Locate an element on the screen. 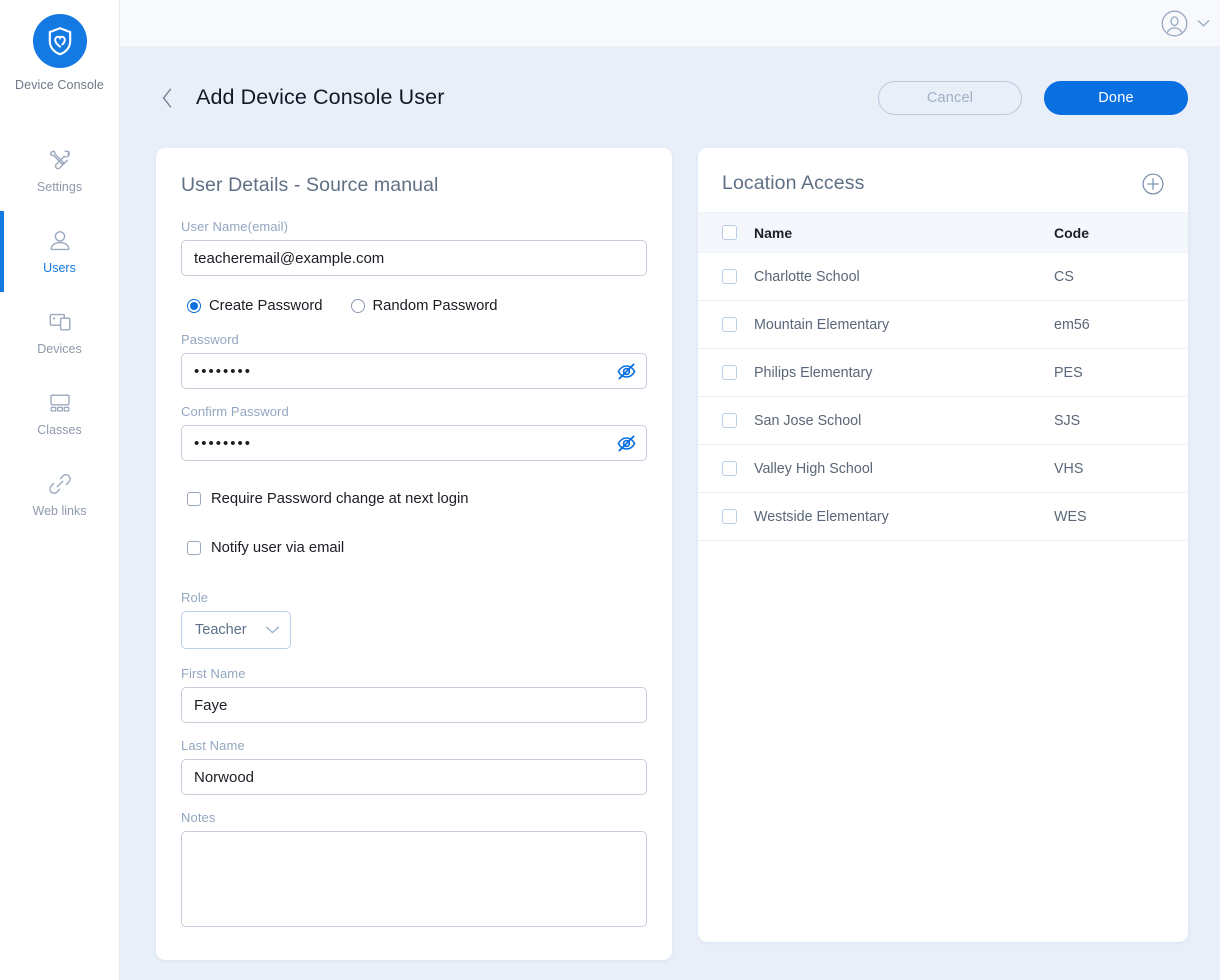 This screenshot has height=980, width=1220. select-all-header-cell is located at coordinates (726, 232).